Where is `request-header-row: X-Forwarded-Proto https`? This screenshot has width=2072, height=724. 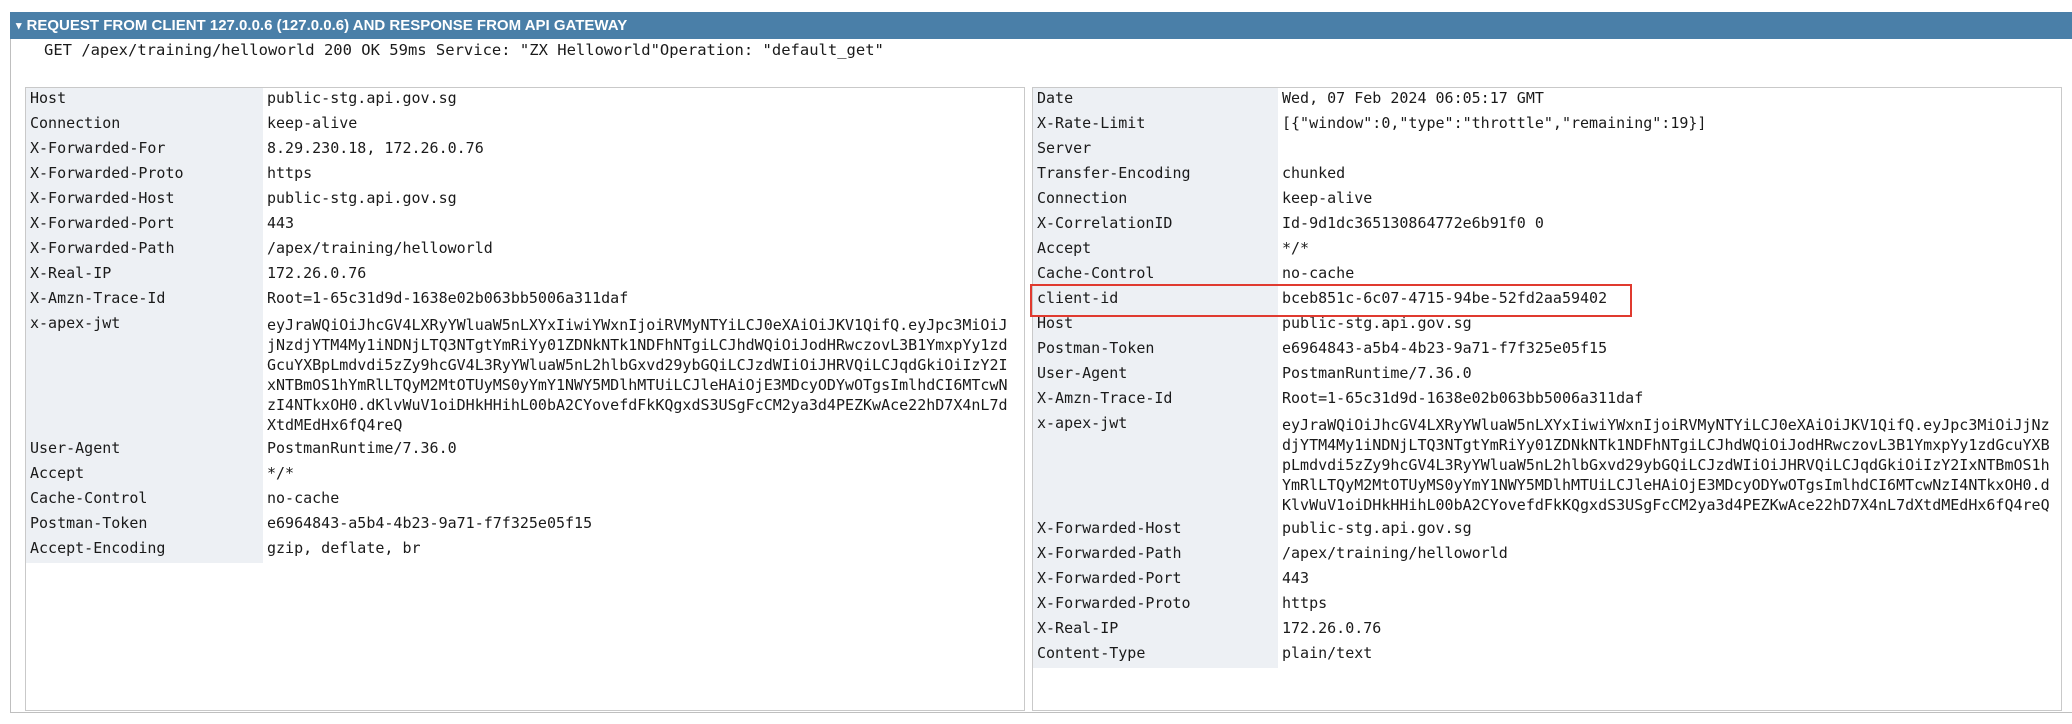
request-header-row: X-Forwarded-Proto https is located at coordinates (522, 175).